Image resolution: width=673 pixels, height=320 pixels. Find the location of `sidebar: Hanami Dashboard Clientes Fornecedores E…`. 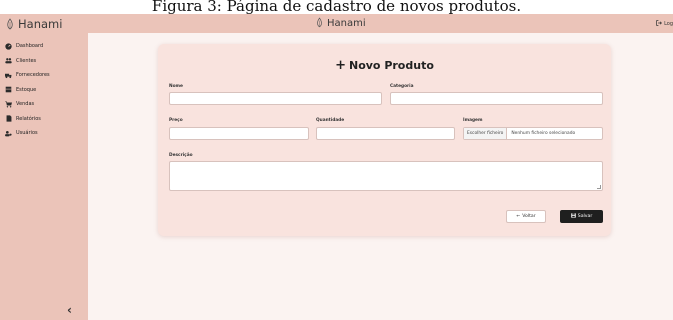

sidebar: Hanami Dashboard Clientes Fornecedores E… is located at coordinates (44, 167).